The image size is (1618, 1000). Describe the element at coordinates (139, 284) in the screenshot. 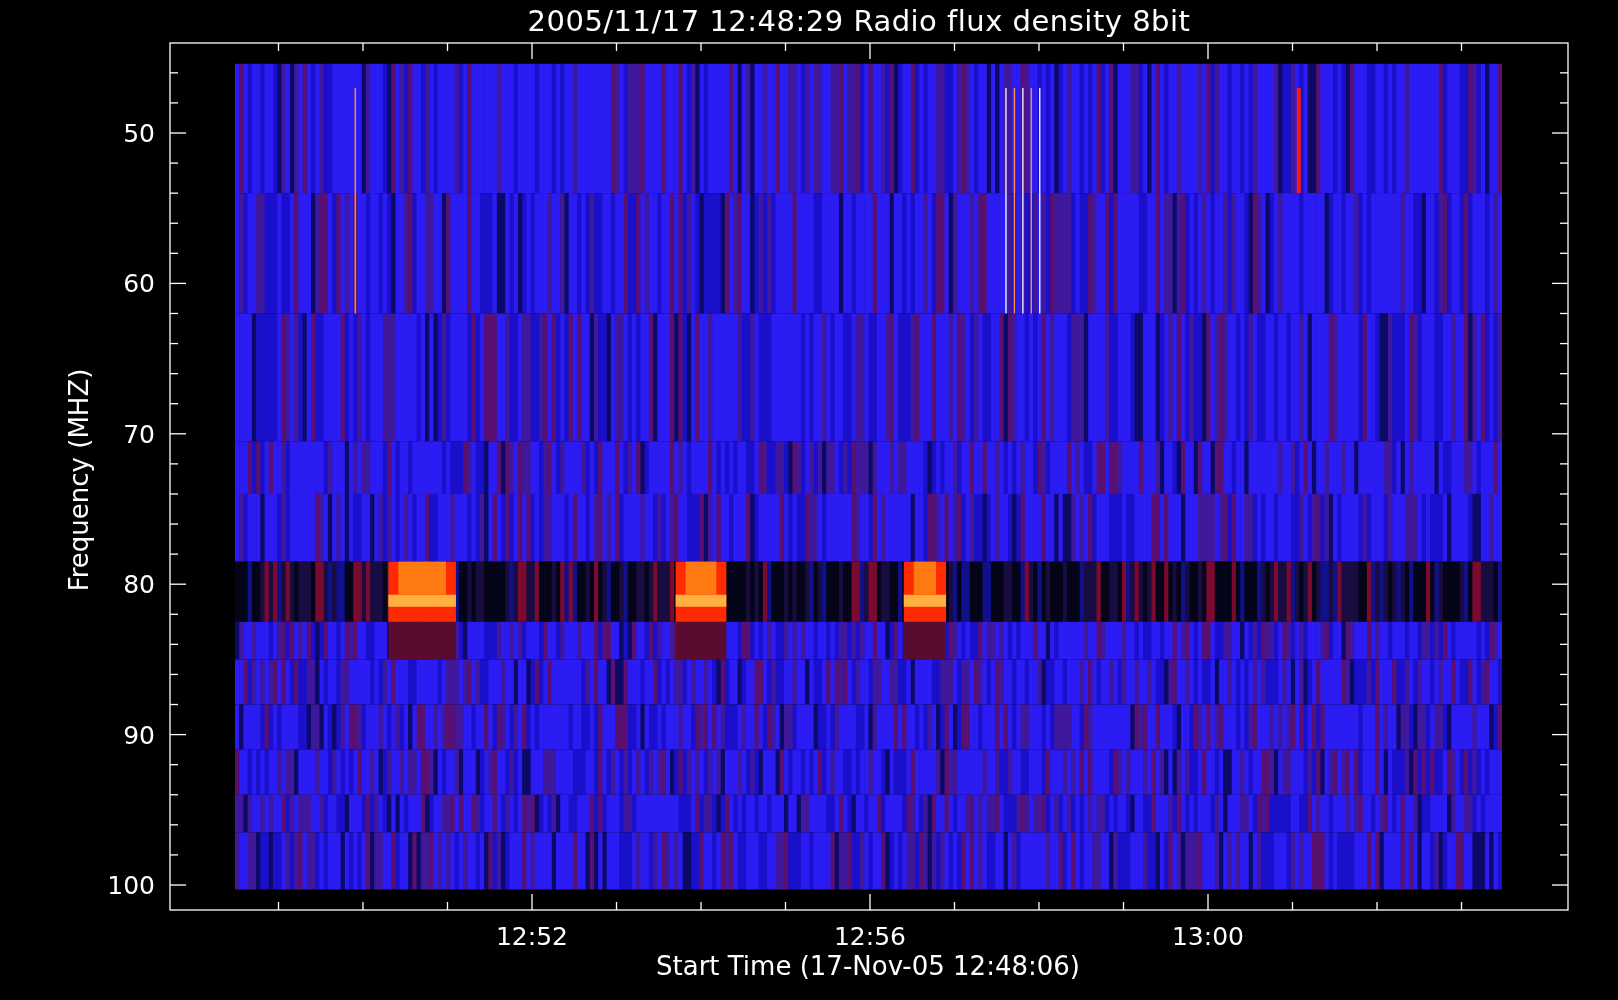

I see `y-tick-label: 60` at that location.